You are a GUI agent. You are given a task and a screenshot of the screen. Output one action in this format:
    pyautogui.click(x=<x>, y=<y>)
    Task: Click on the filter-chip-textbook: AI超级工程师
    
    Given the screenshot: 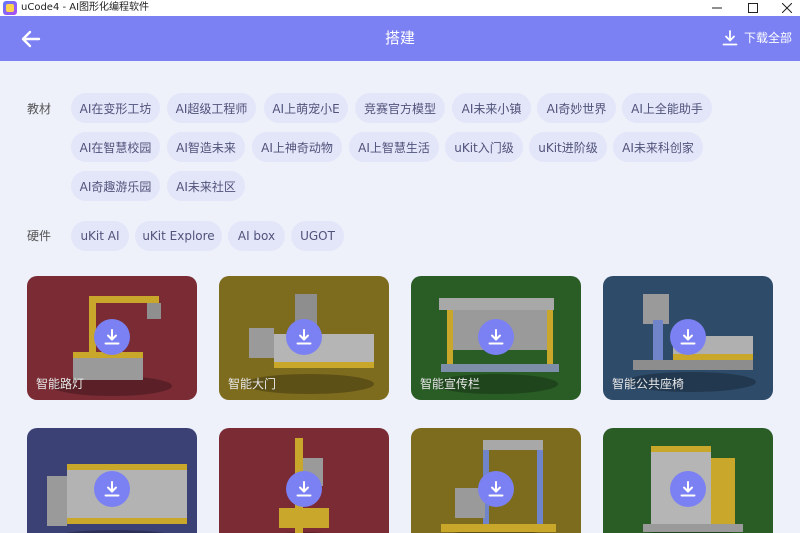 What is the action you would take?
    pyautogui.click(x=211, y=108)
    